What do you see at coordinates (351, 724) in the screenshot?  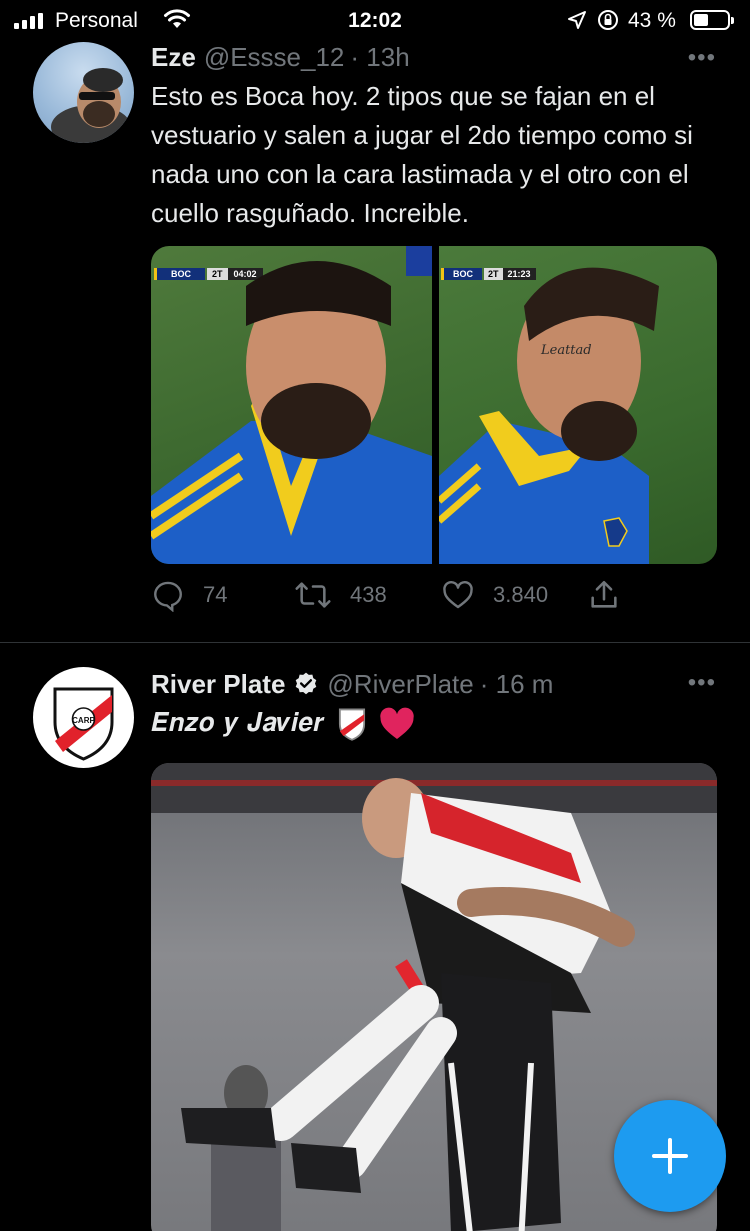 I see `river-shield-icon` at bounding box center [351, 724].